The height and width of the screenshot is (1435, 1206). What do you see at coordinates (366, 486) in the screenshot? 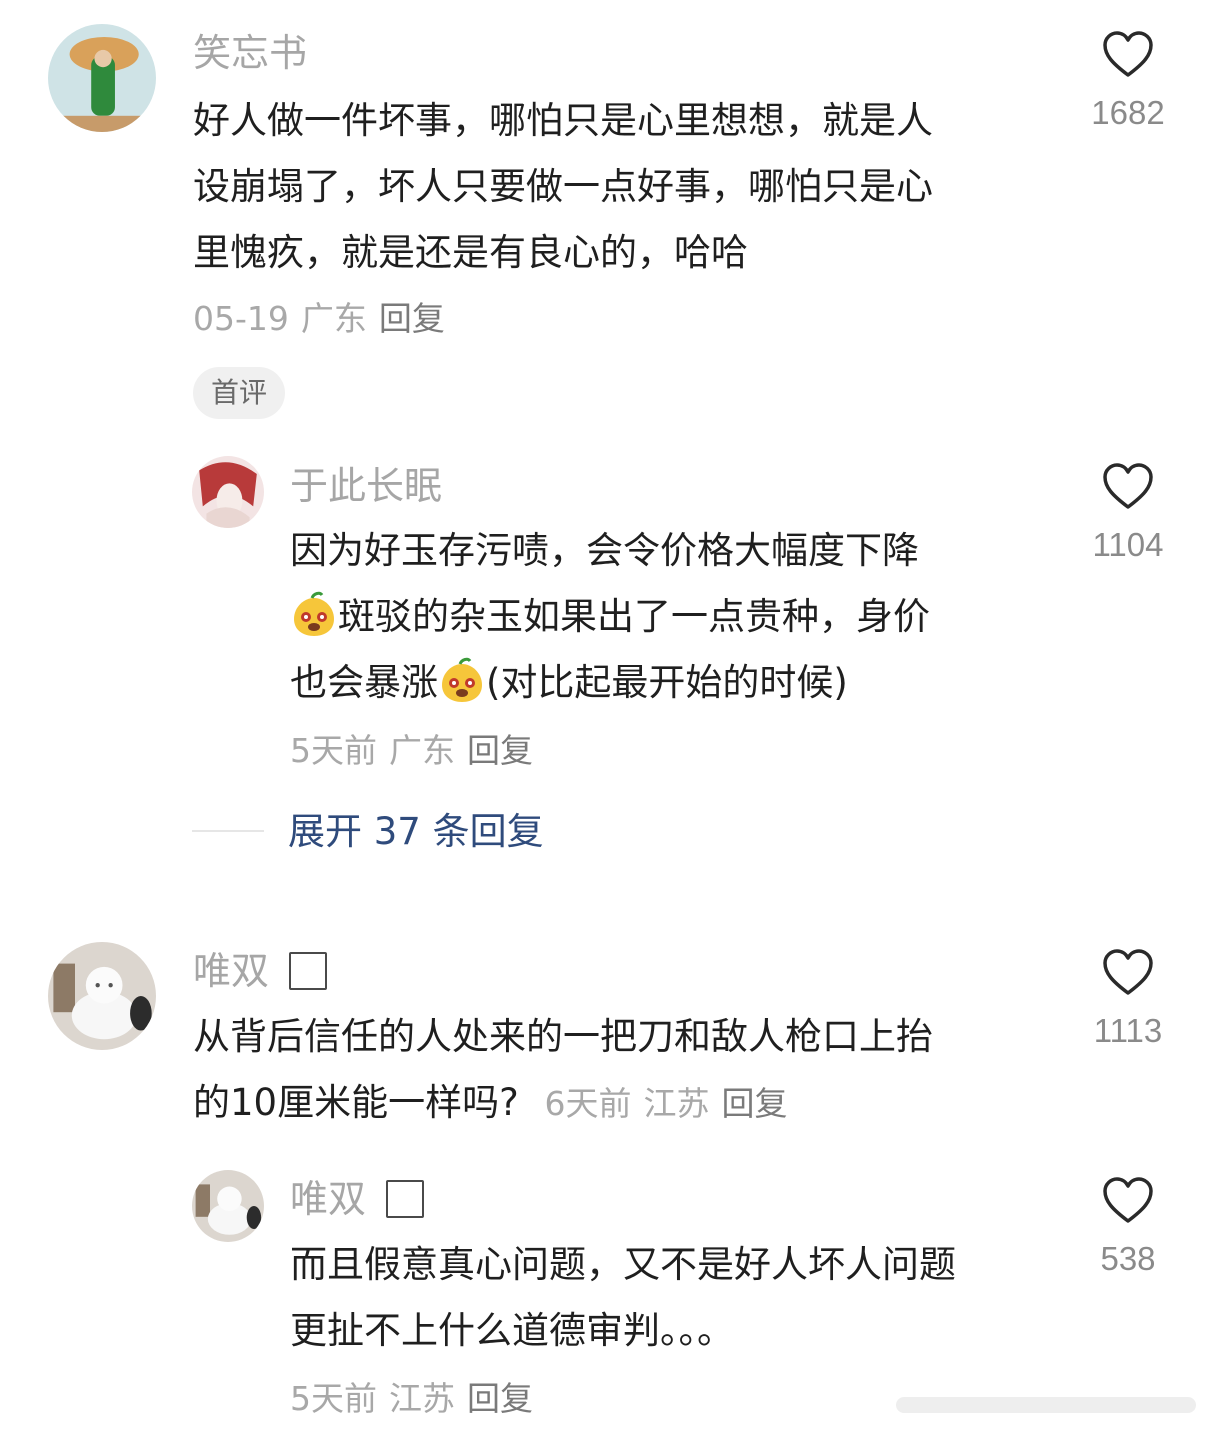
I see `comment-username: 于此长眠` at bounding box center [366, 486].